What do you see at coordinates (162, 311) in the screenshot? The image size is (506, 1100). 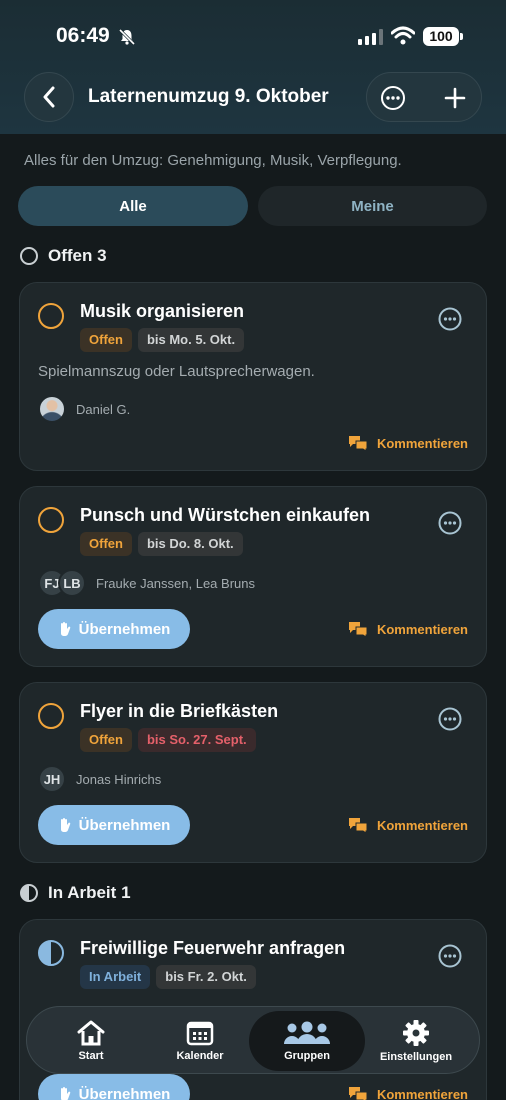 I see `task-title: Musik organisieren` at bounding box center [162, 311].